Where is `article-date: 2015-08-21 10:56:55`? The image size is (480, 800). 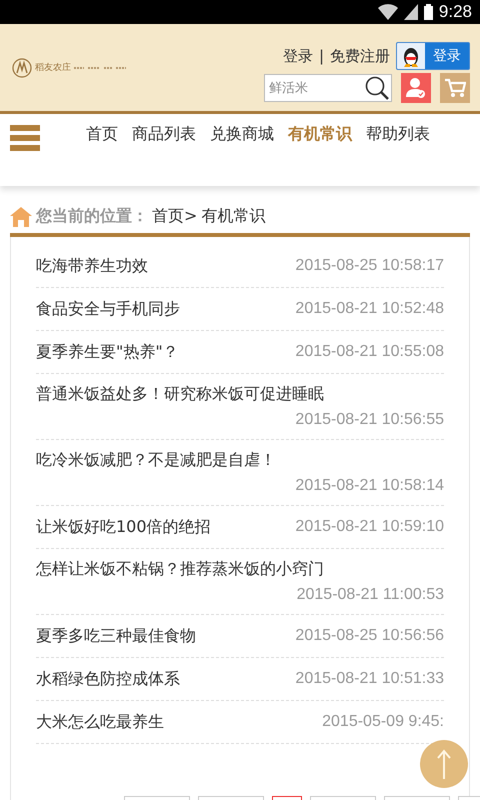 article-date: 2015-08-21 10:56:55 is located at coordinates (369, 420).